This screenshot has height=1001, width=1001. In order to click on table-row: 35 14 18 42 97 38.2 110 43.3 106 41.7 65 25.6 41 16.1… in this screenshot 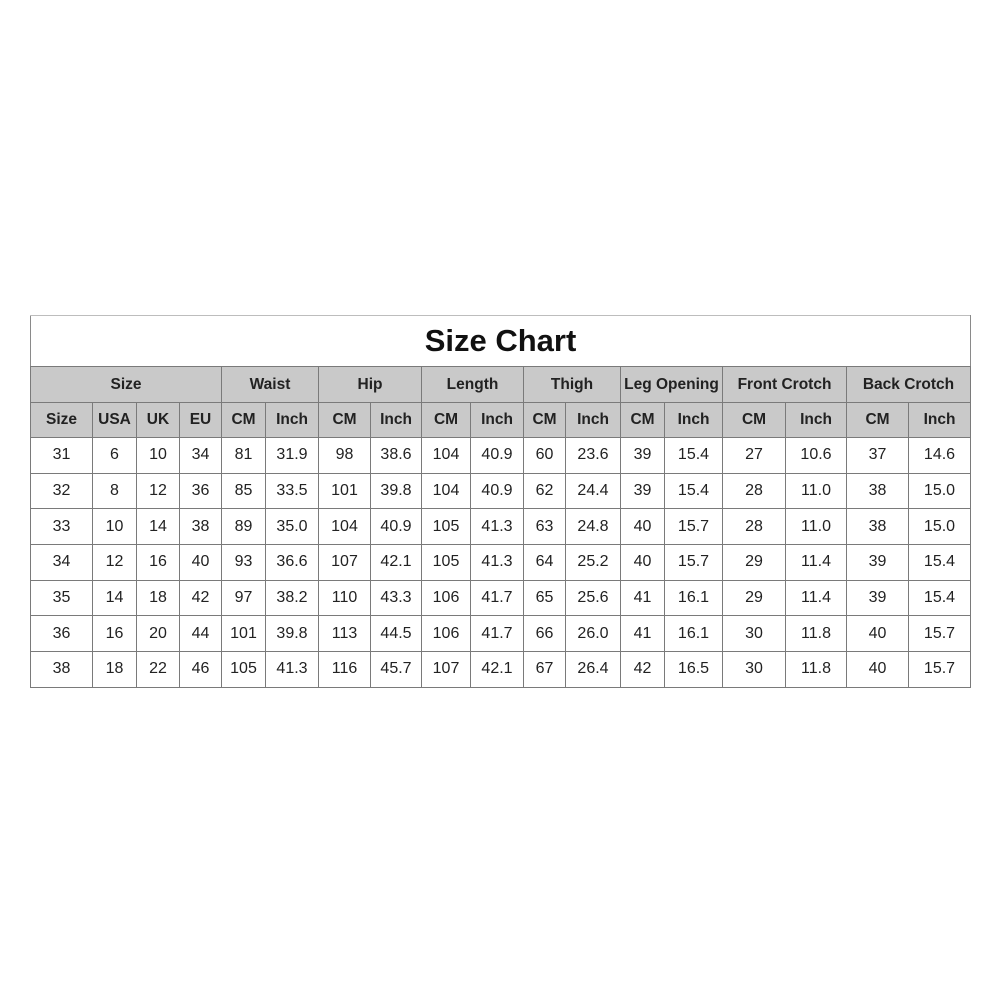, I will do `click(500, 598)`.